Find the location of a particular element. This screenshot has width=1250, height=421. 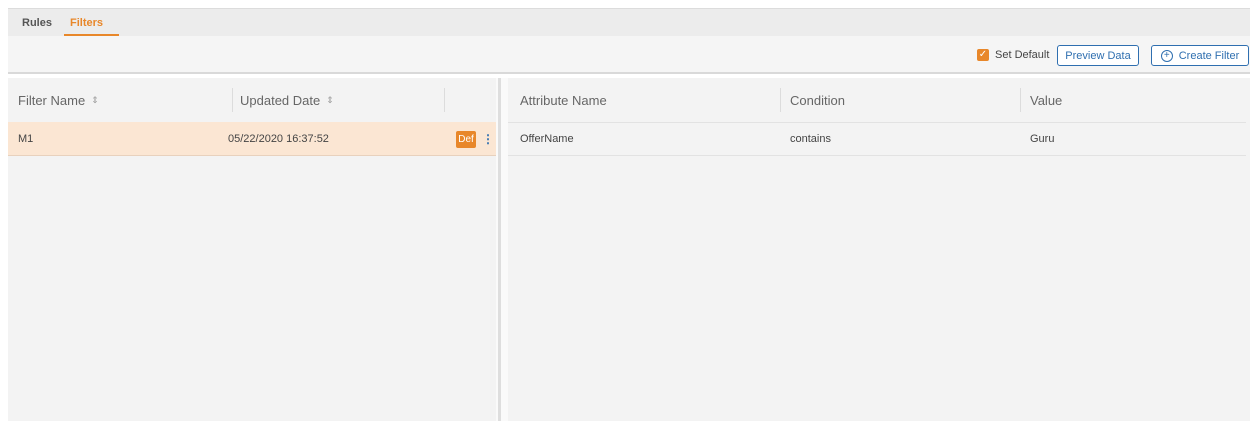

set-default-option: ✓ Set Default is located at coordinates (1013, 55).